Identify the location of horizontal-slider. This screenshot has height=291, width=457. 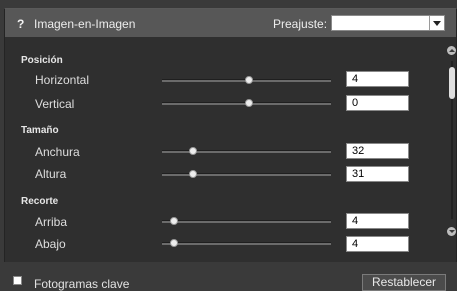
(246, 80).